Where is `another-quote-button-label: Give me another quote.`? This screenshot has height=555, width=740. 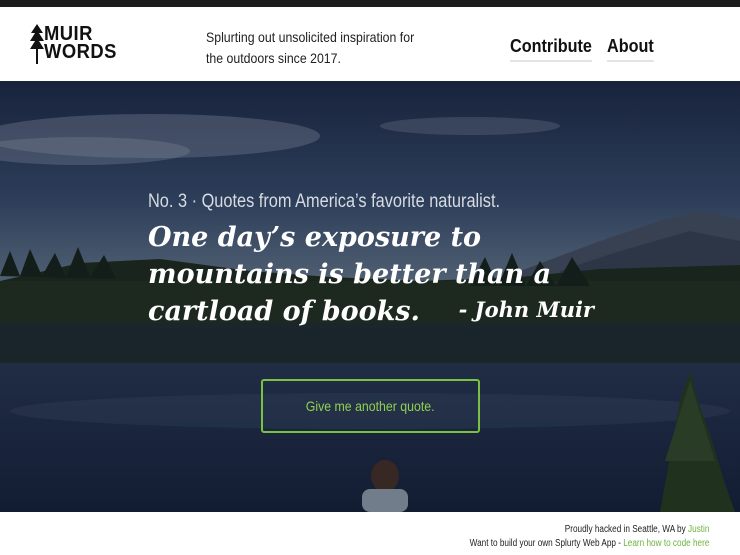 another-quote-button-label: Give me another quote. is located at coordinates (370, 406).